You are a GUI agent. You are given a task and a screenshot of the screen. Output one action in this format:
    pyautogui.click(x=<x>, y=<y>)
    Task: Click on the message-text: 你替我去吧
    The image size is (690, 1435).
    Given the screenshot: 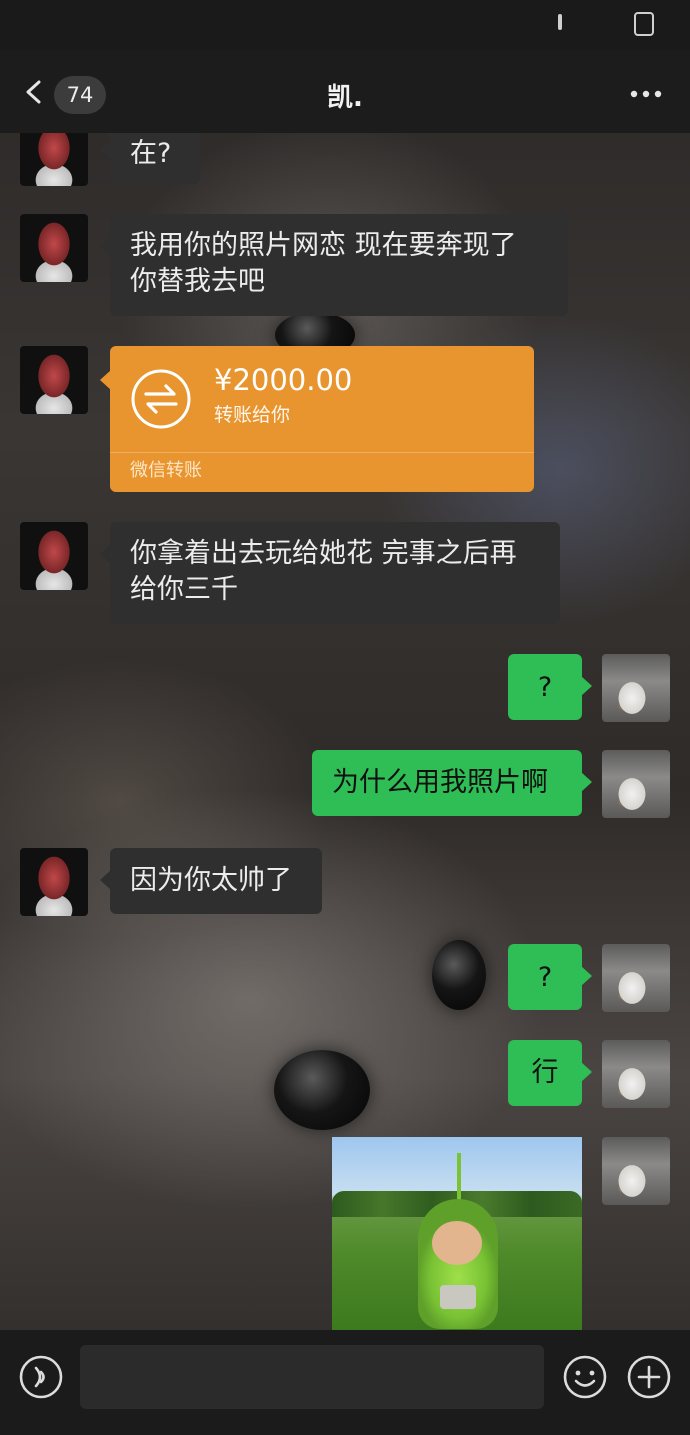 What is the action you would take?
    pyautogui.click(x=197, y=281)
    